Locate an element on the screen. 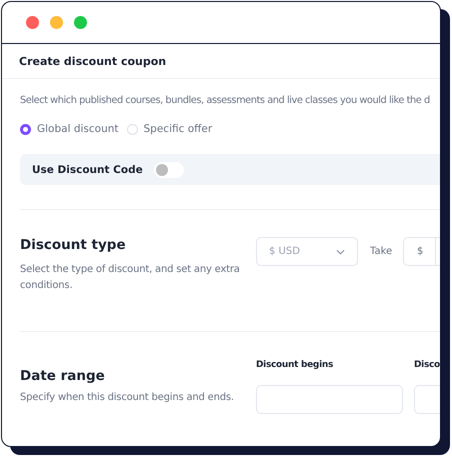  date-field is located at coordinates (329, 399).